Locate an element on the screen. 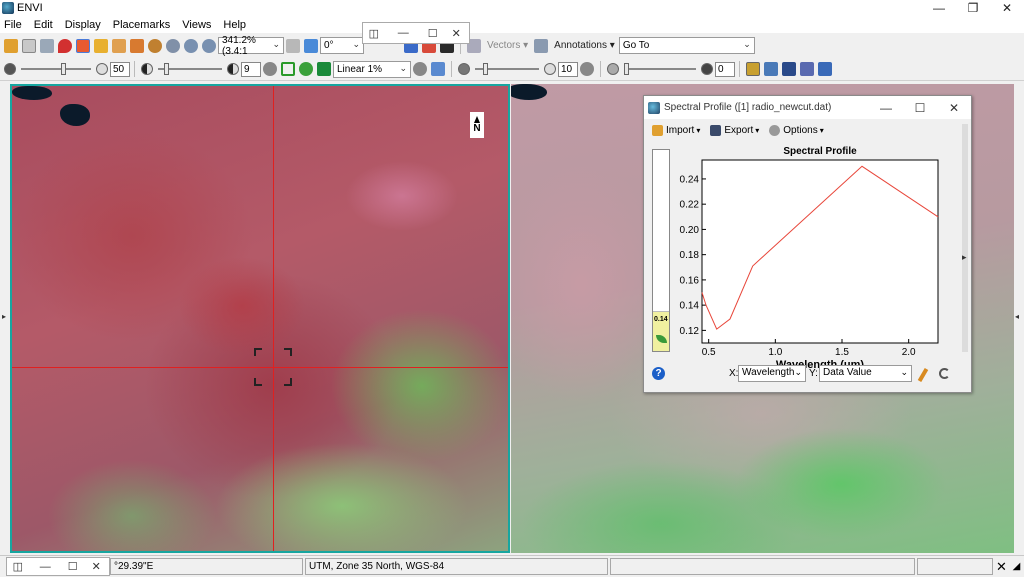  brightness-icon is located at coordinates (10, 69).